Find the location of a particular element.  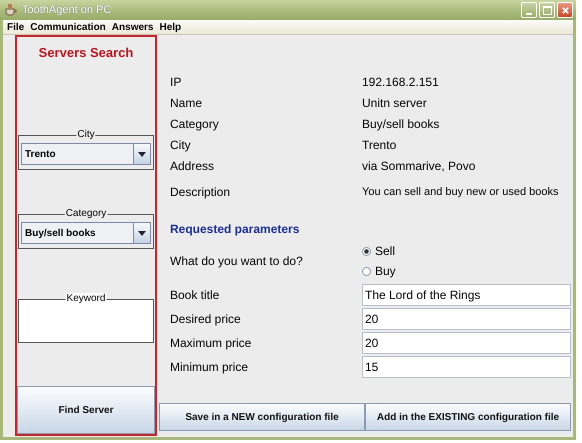

field-value: Unitn server is located at coordinates (395, 103).